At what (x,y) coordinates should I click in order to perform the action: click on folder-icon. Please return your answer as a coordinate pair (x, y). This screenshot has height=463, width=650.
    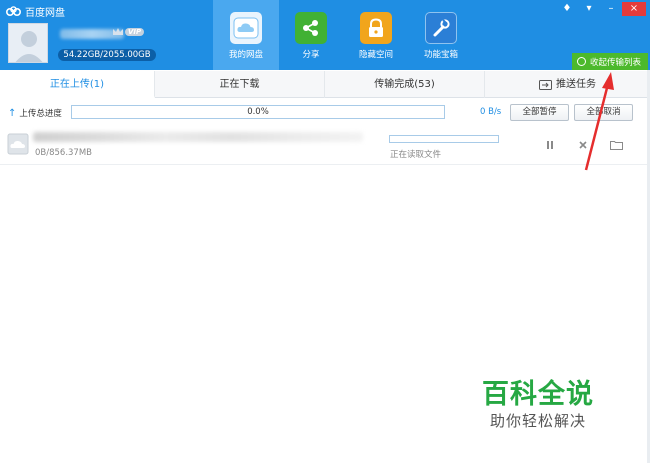
    Looking at the image, I should click on (616, 147).